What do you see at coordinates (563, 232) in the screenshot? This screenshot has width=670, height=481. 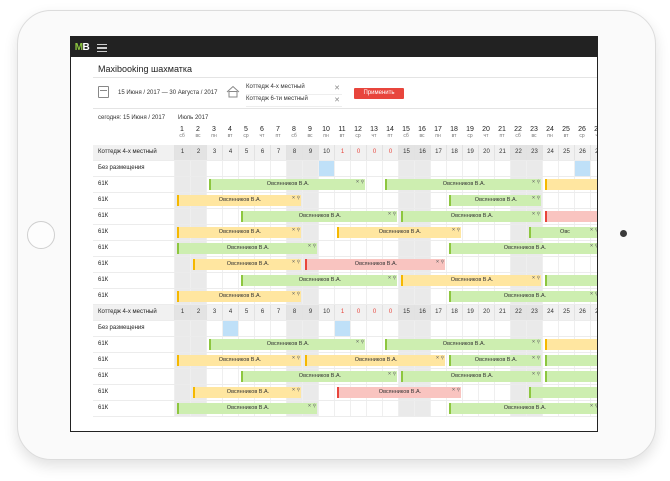 I see `booking-bar: Овс ✕ ⚲` at bounding box center [563, 232].